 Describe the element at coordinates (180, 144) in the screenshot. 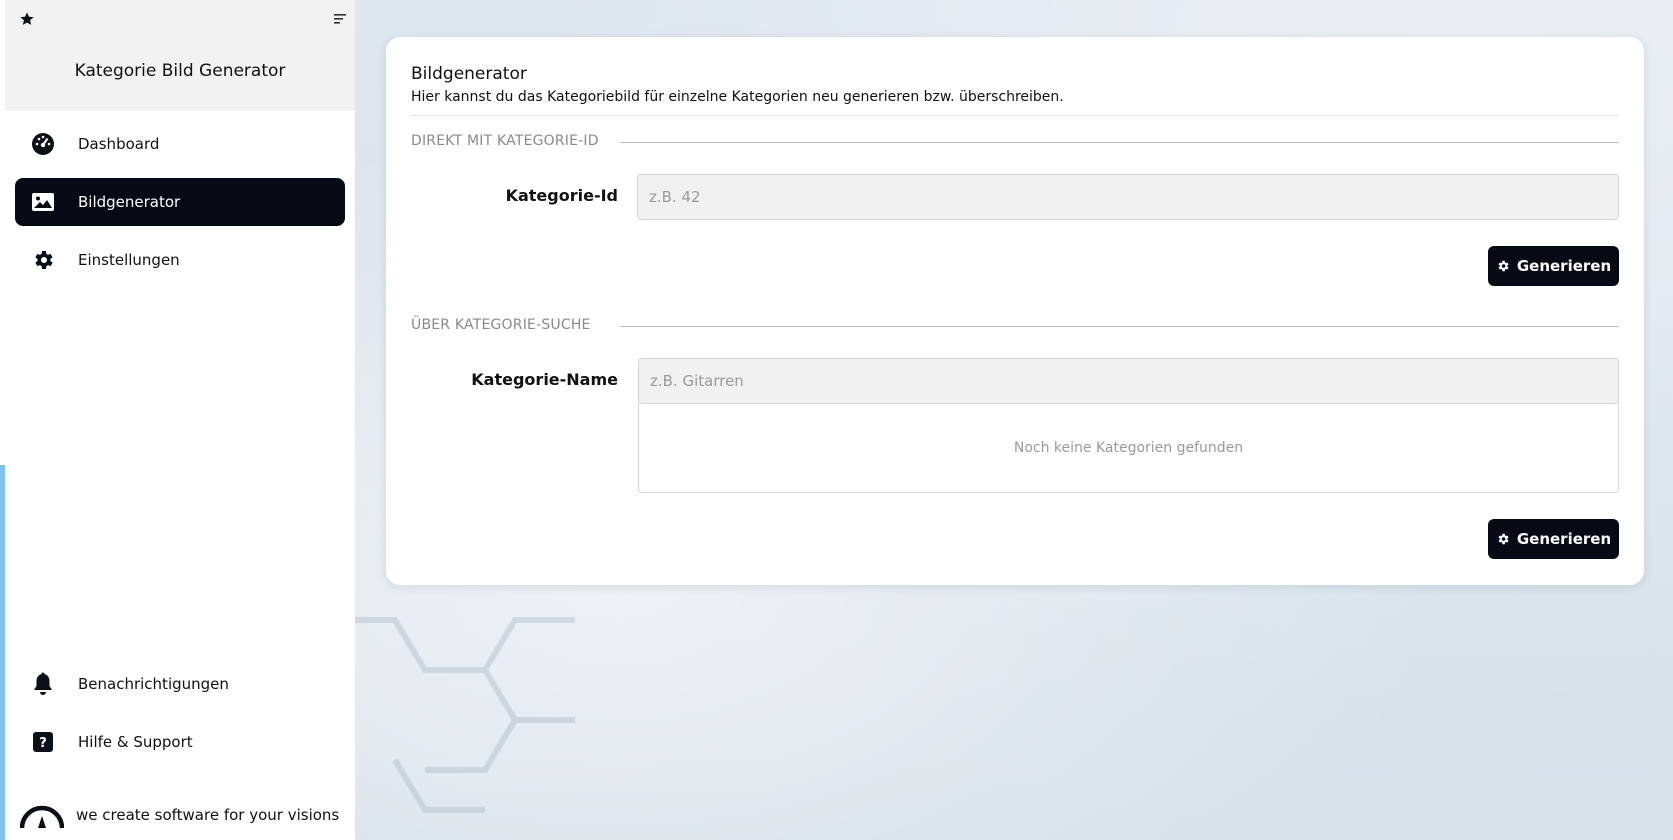

I see `sidebar-item-dashboard: Dashboard` at that location.